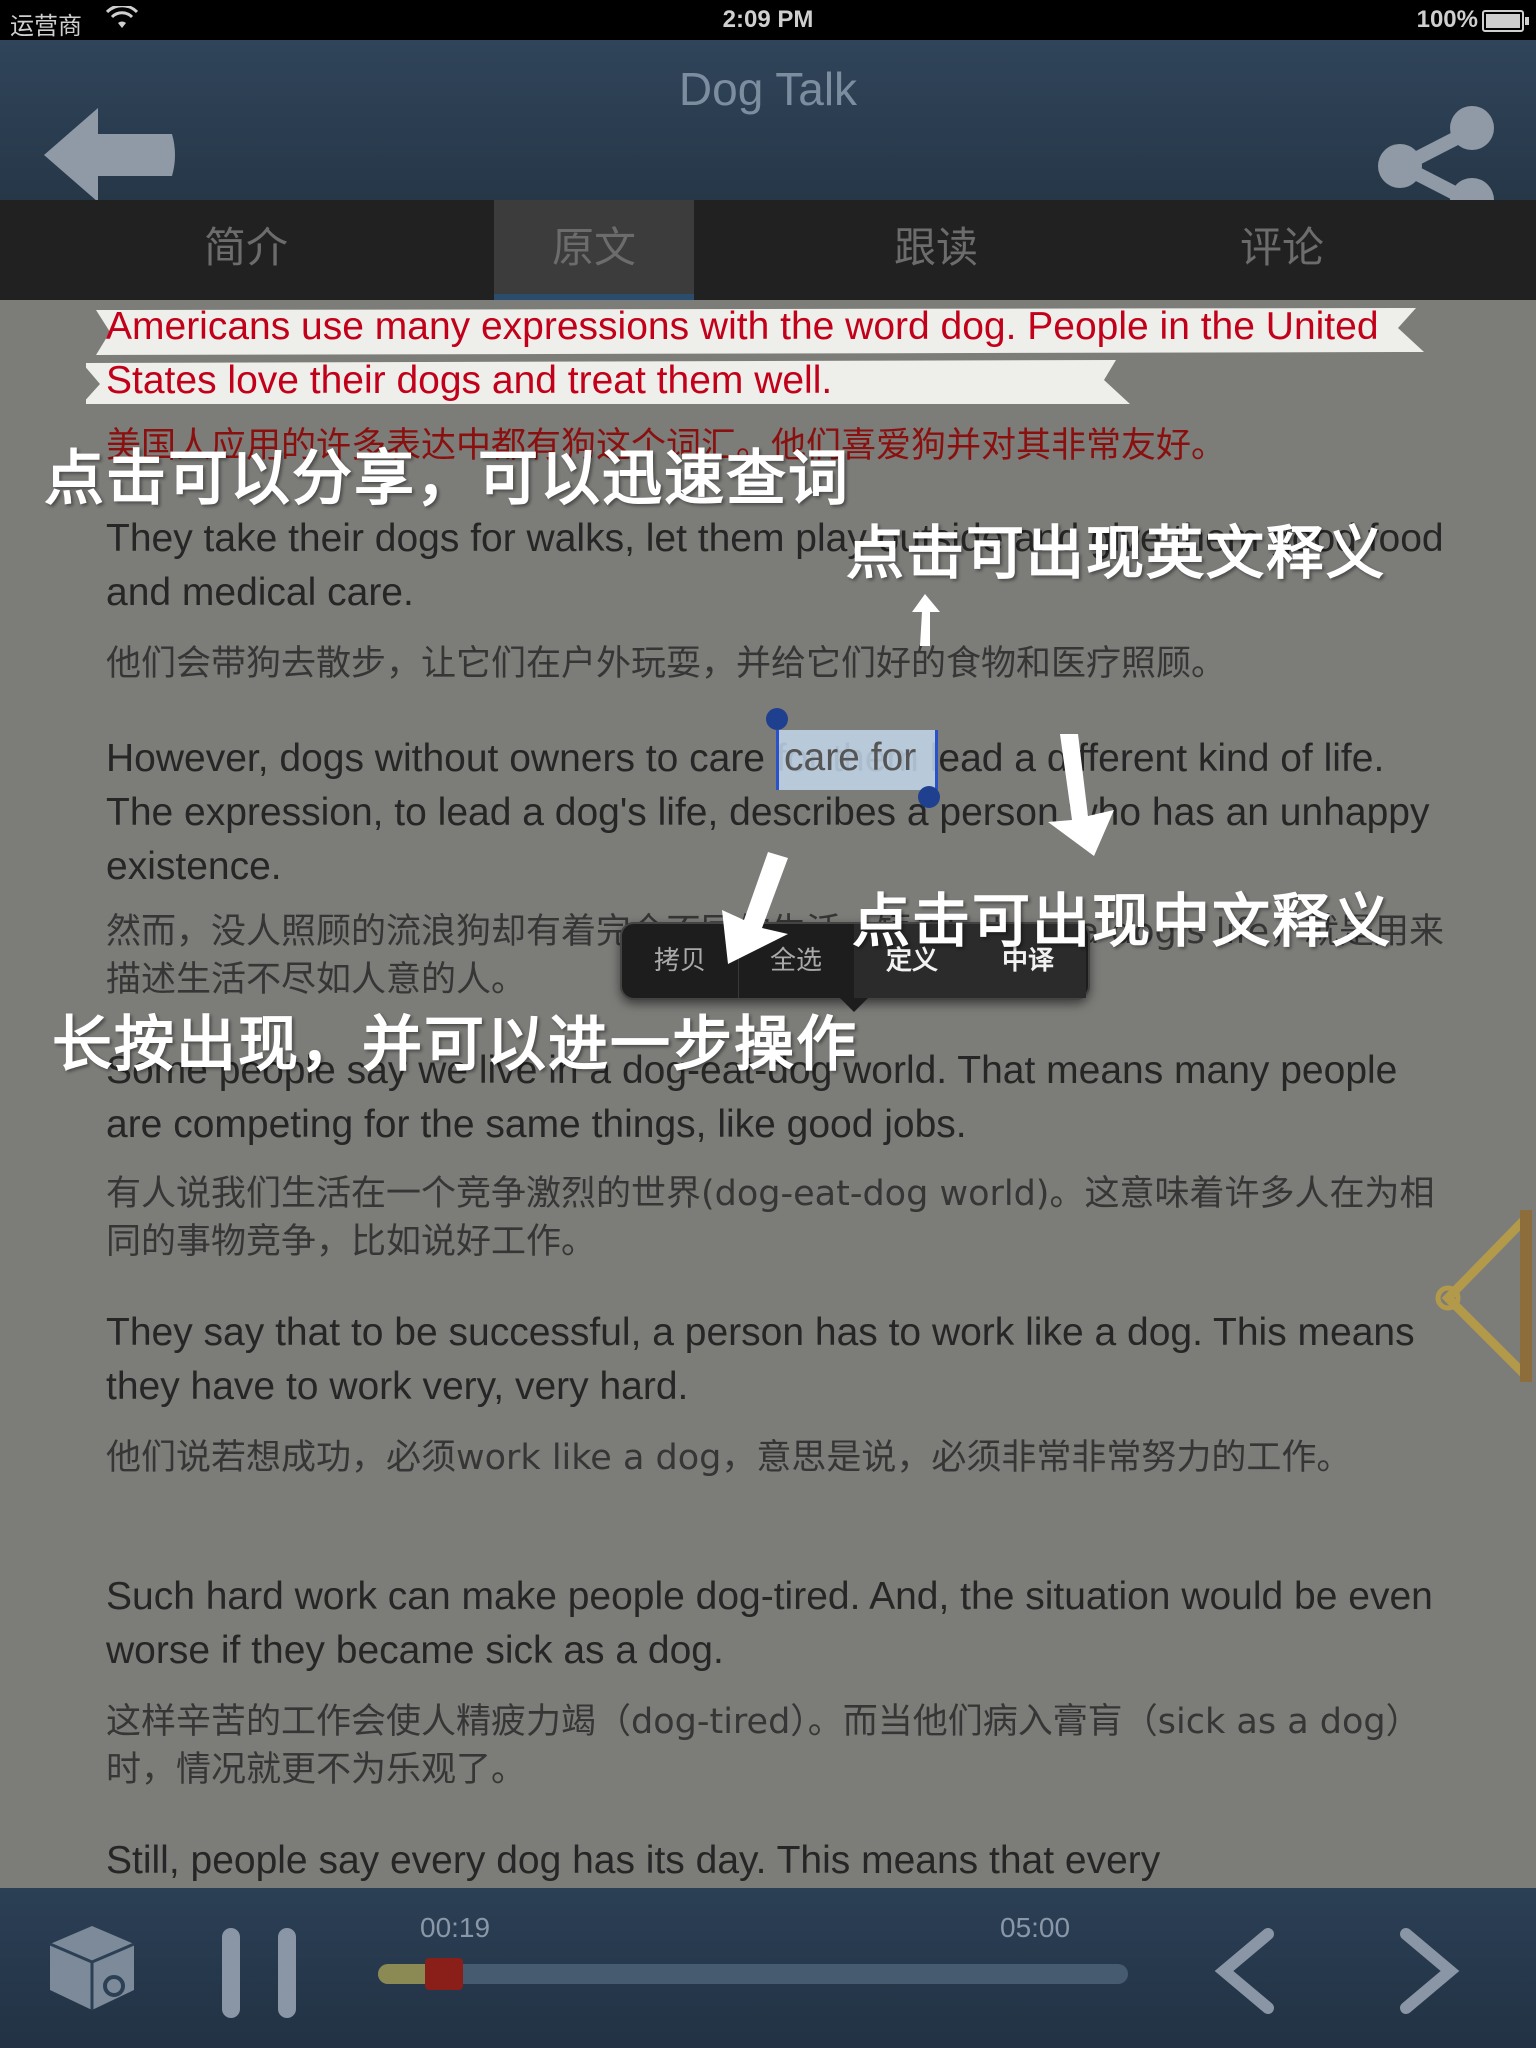 This screenshot has height=2048, width=1536. I want to click on progress-thumb, so click(444, 1974).